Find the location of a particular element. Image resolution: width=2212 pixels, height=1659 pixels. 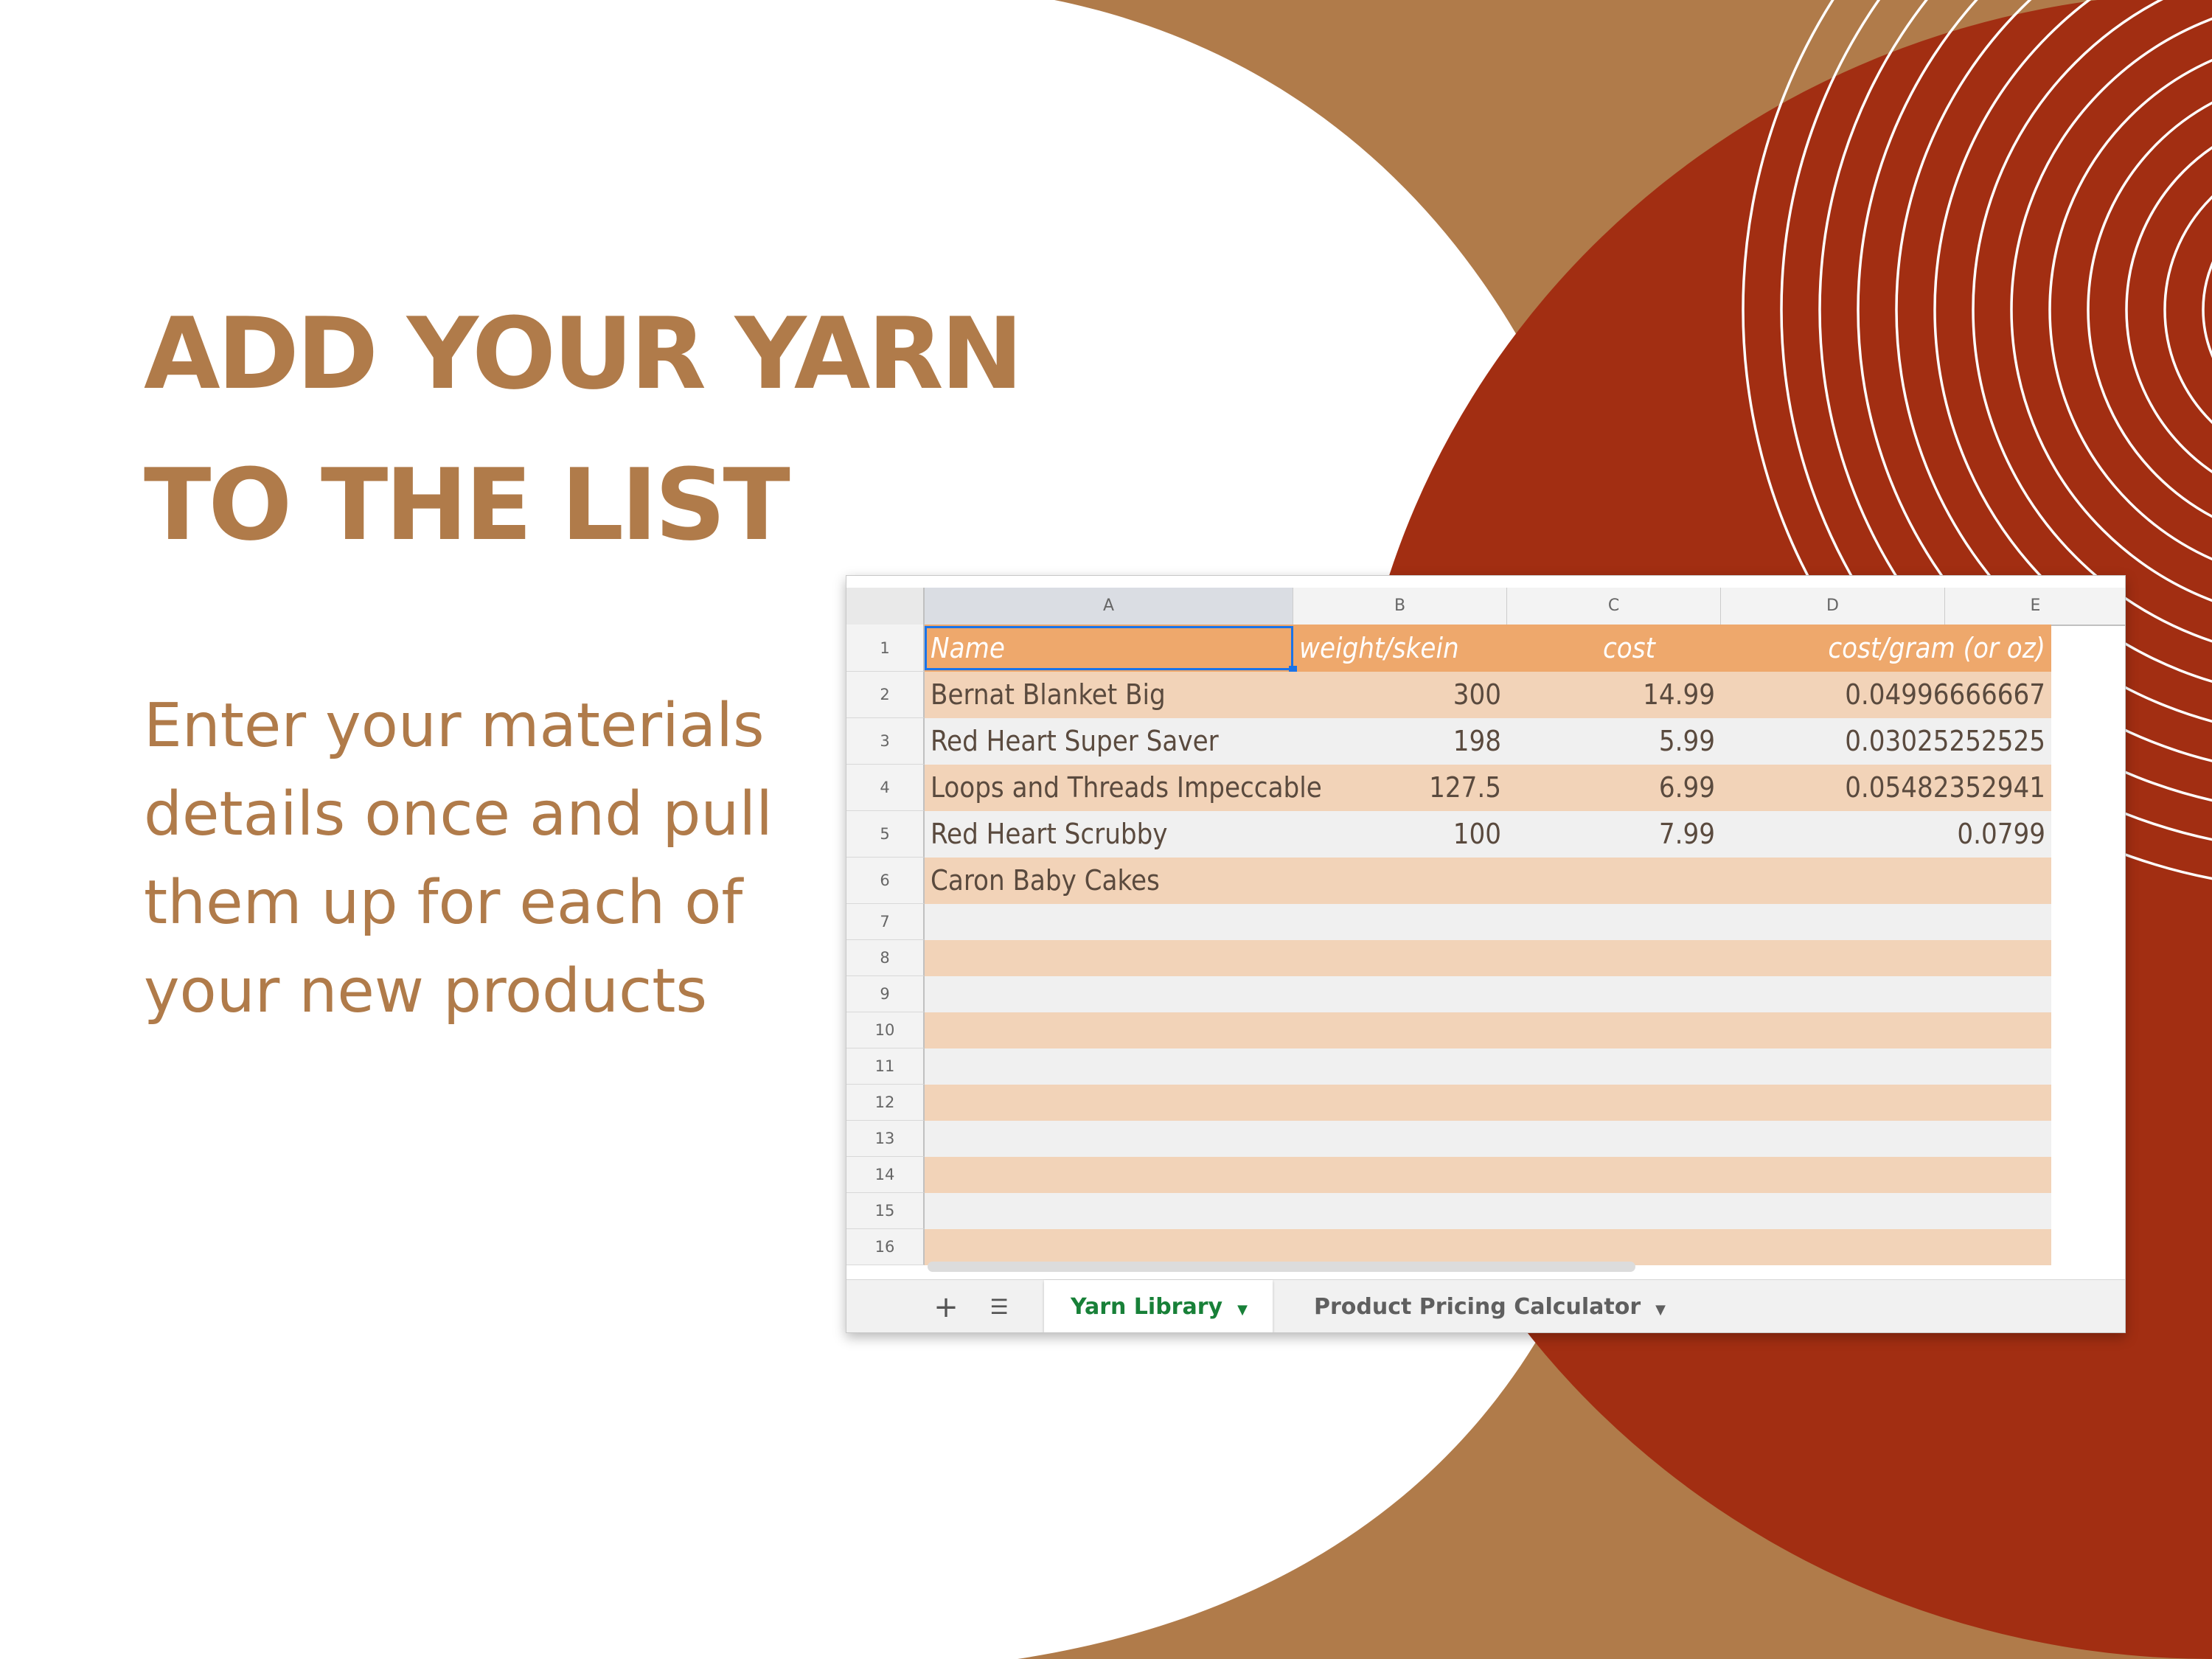

table-row: 5 Red Heart Scrubby 100 7.99 0.0799 is located at coordinates (1485, 834).